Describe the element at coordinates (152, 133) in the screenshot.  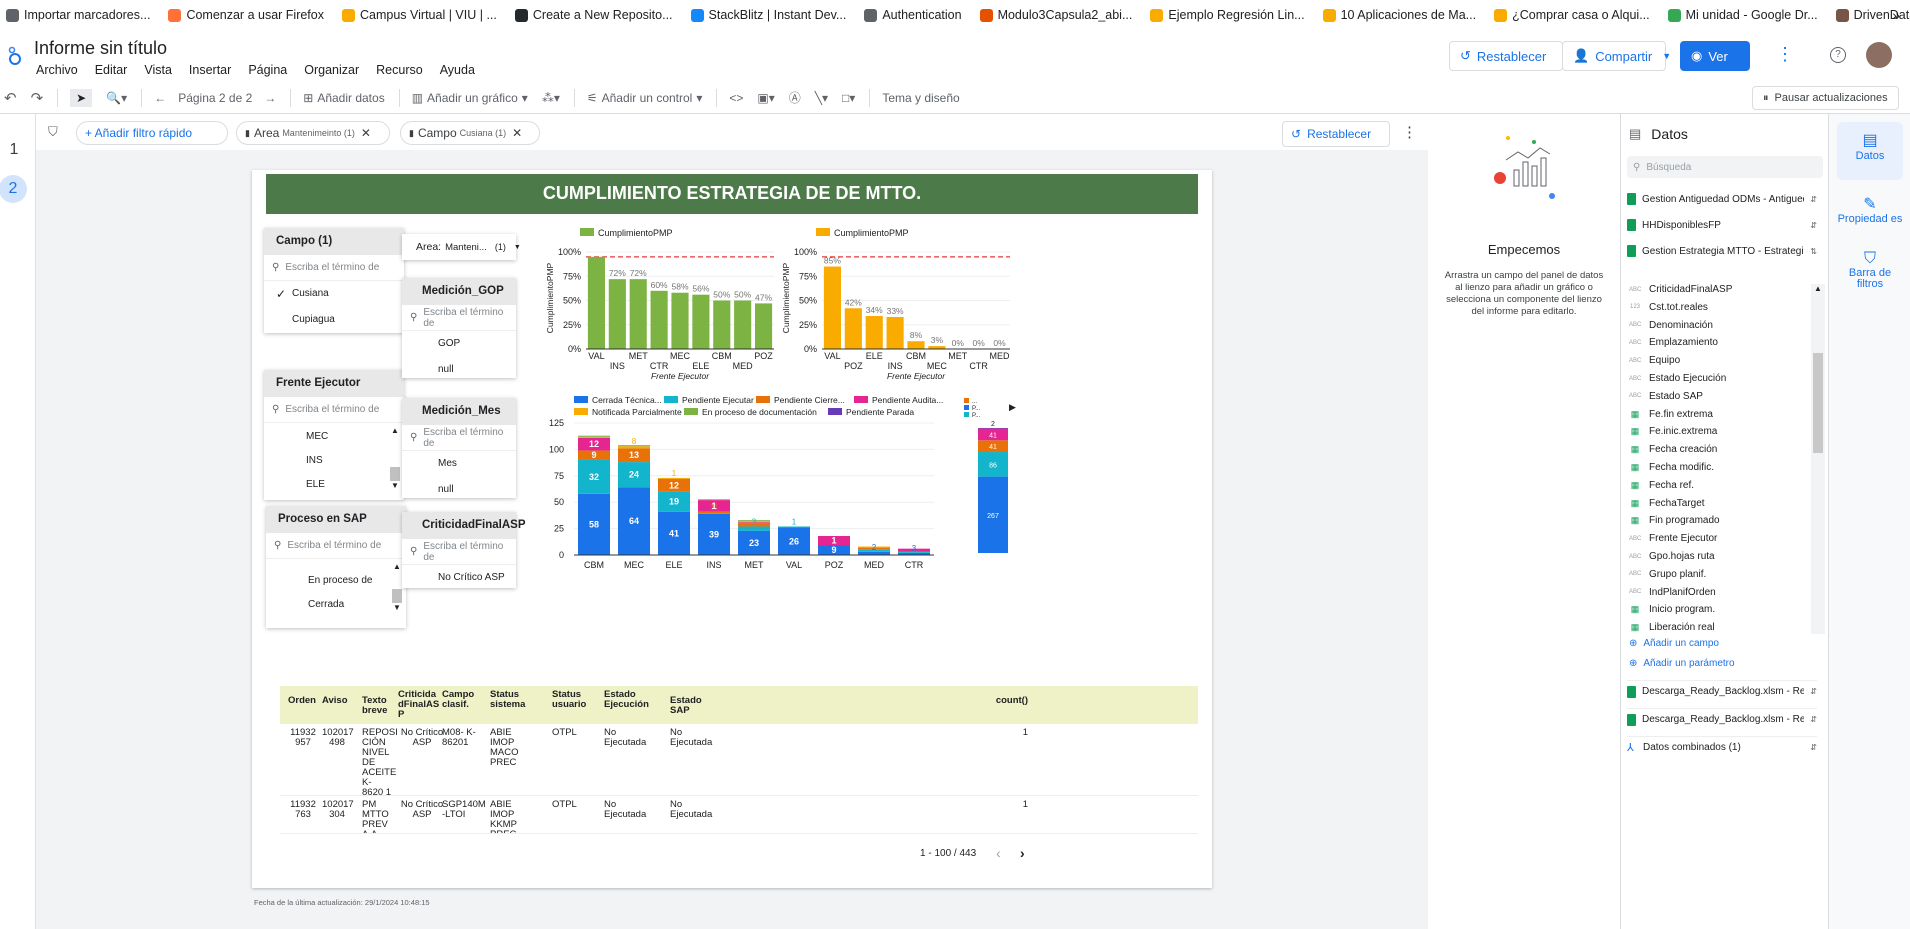
I see `add-quick-filter-button: + Añadir filtro rápido` at that location.